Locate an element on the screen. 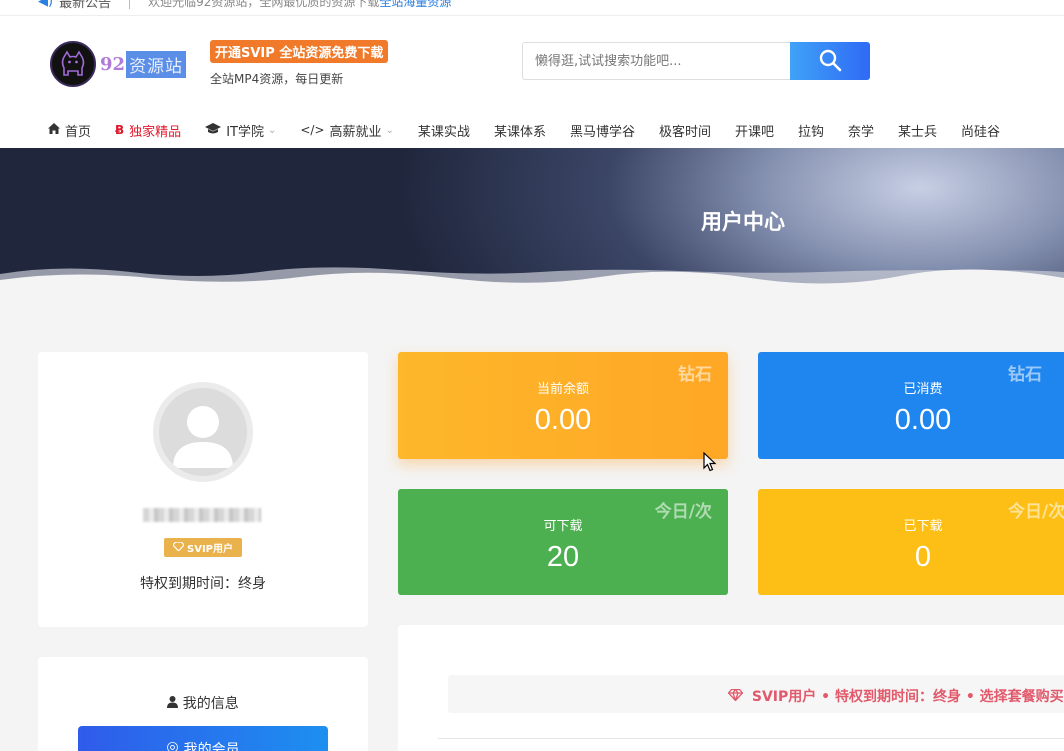  stat-label: 已下载 is located at coordinates (923, 526).